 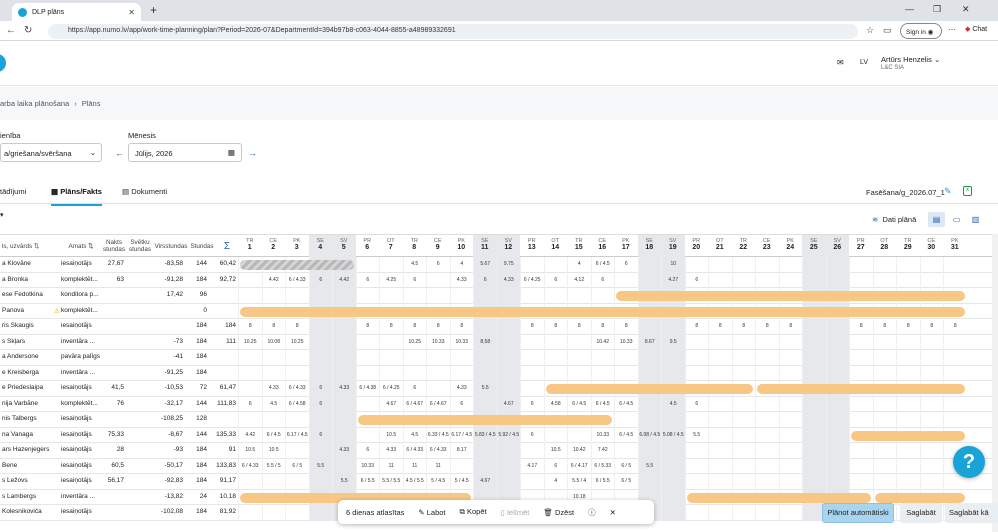 What do you see at coordinates (626, 342) in the screenshot?
I see `day-cell: 10.33` at bounding box center [626, 342].